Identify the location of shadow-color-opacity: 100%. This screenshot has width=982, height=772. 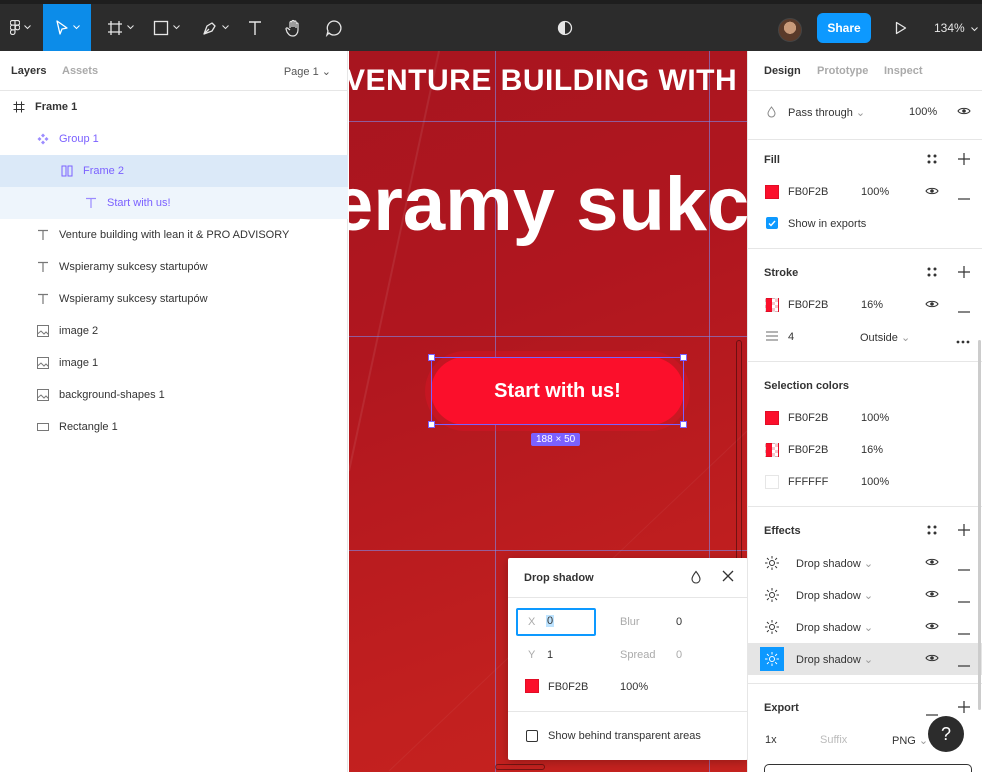
(634, 687).